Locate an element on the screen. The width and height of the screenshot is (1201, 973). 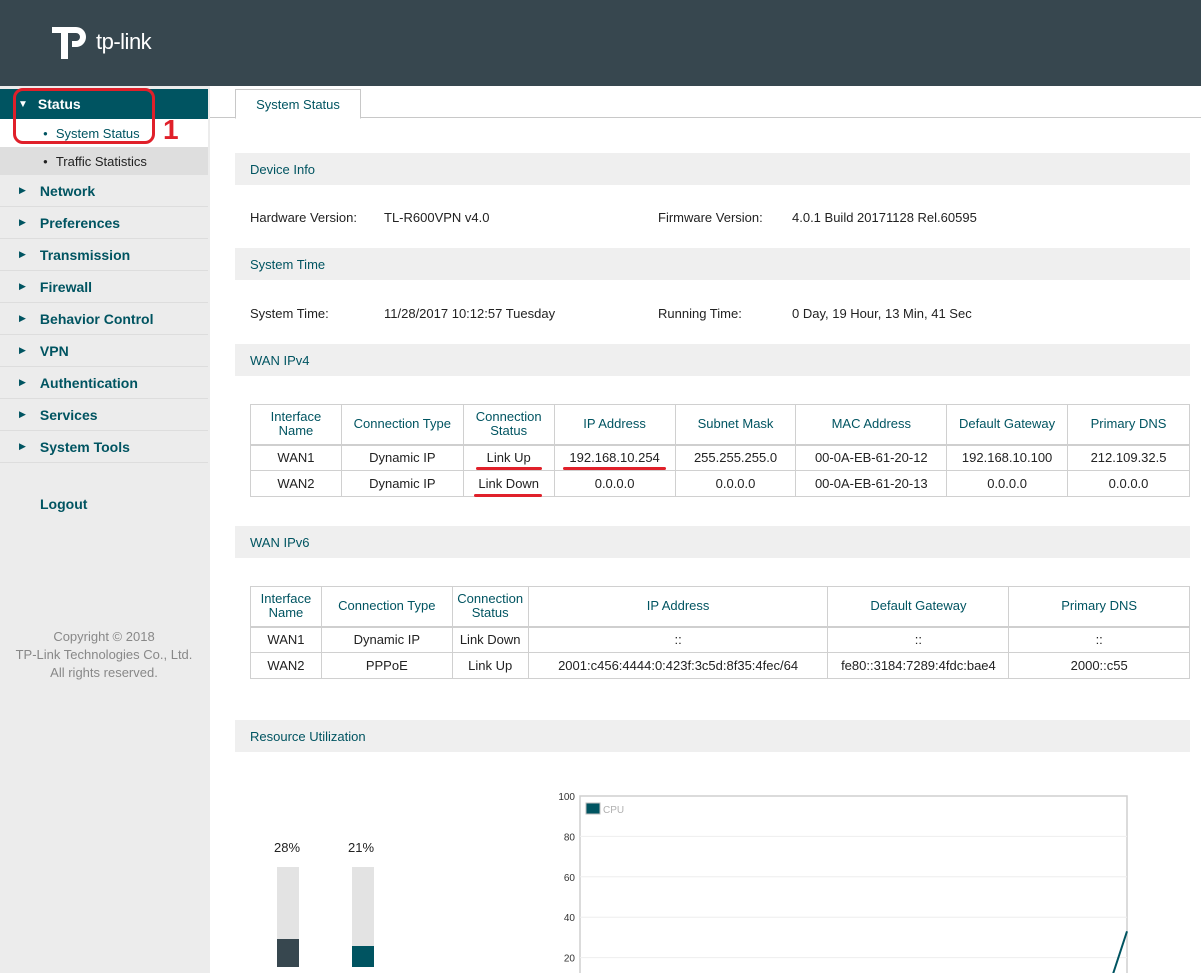
sidebar-item-transmission: ▶ Transmission is located at coordinates (104, 255).